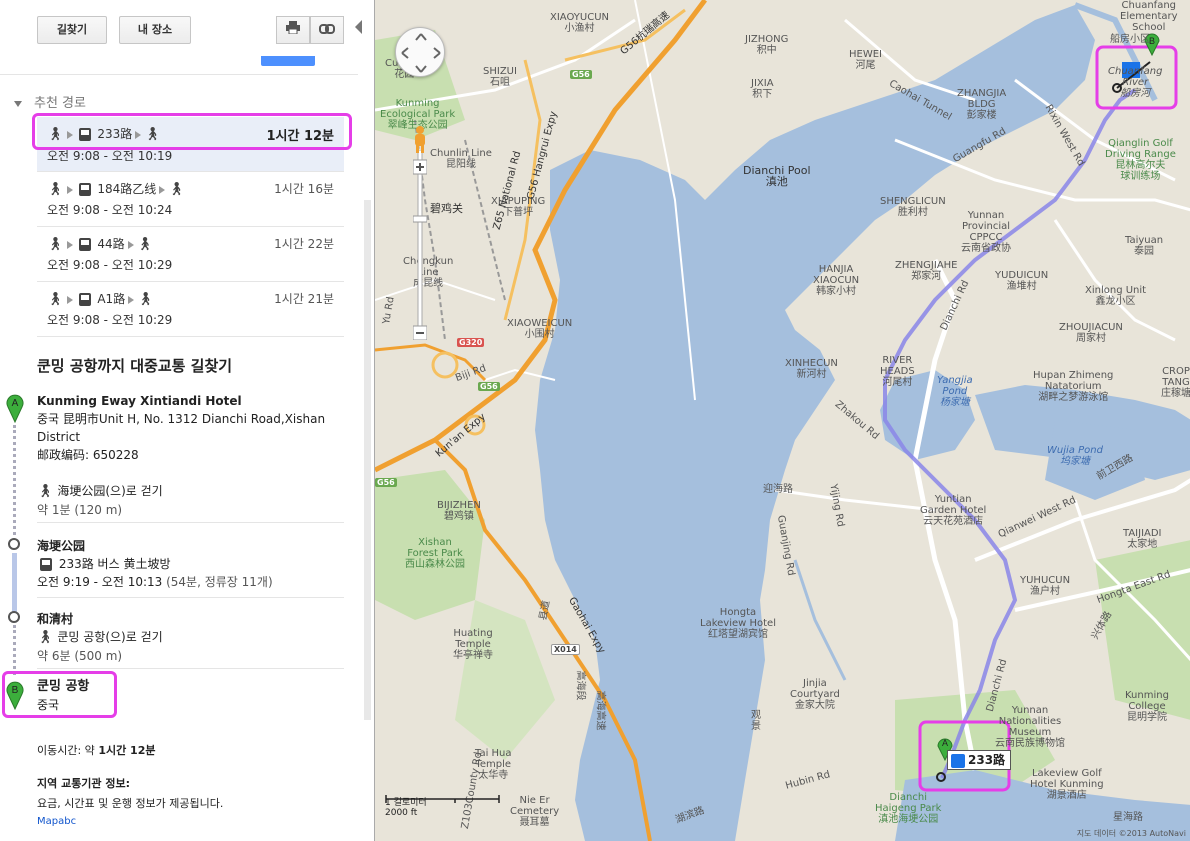 The image size is (1190, 841). What do you see at coordinates (1135, 82) in the screenshot?
I see `map-label: Chuanfang River 船房河` at bounding box center [1135, 82].